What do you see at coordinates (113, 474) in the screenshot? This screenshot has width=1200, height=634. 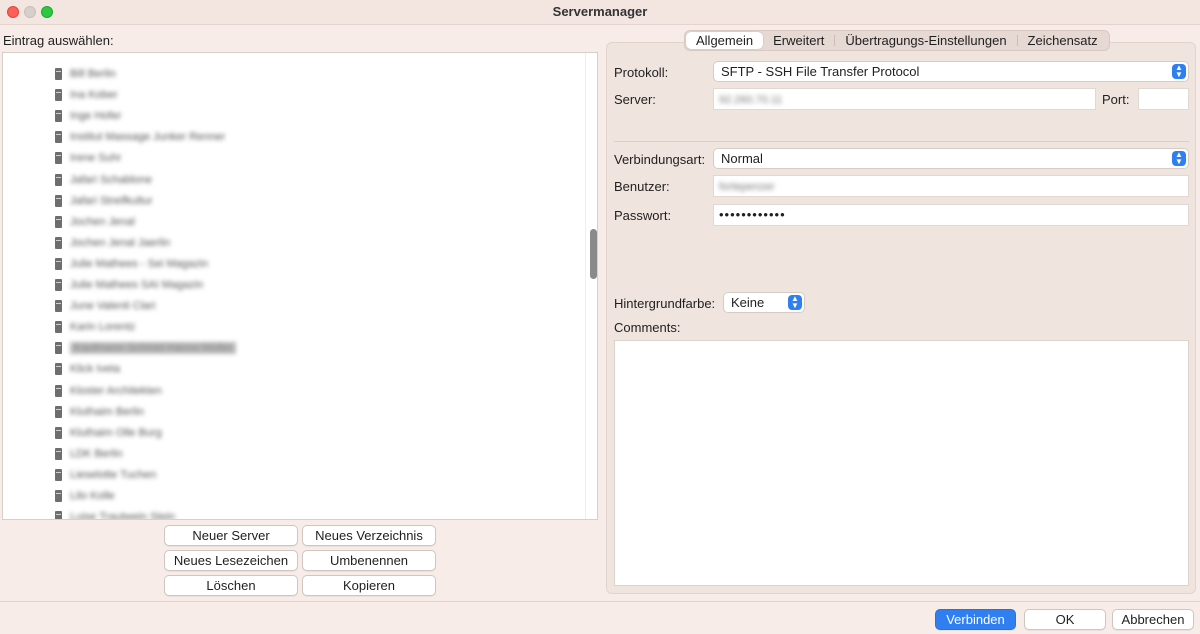 I see `tree-item-label: Lieselotte Tuchen` at bounding box center [113, 474].